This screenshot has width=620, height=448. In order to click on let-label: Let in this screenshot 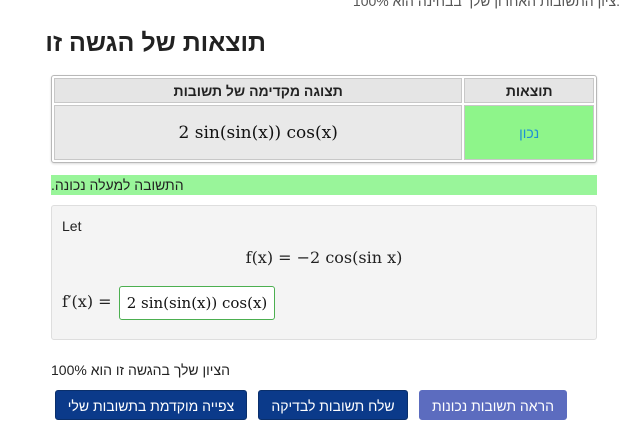, I will do `click(72, 226)`.